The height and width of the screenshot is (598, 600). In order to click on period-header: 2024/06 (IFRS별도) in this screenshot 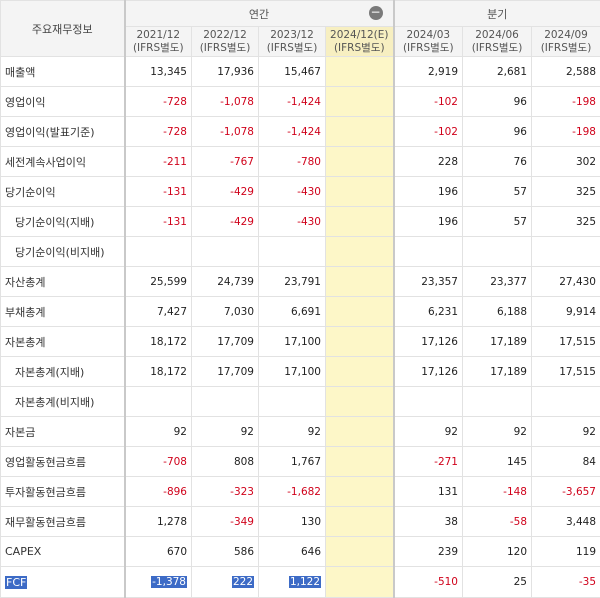, I will do `click(497, 41)`.